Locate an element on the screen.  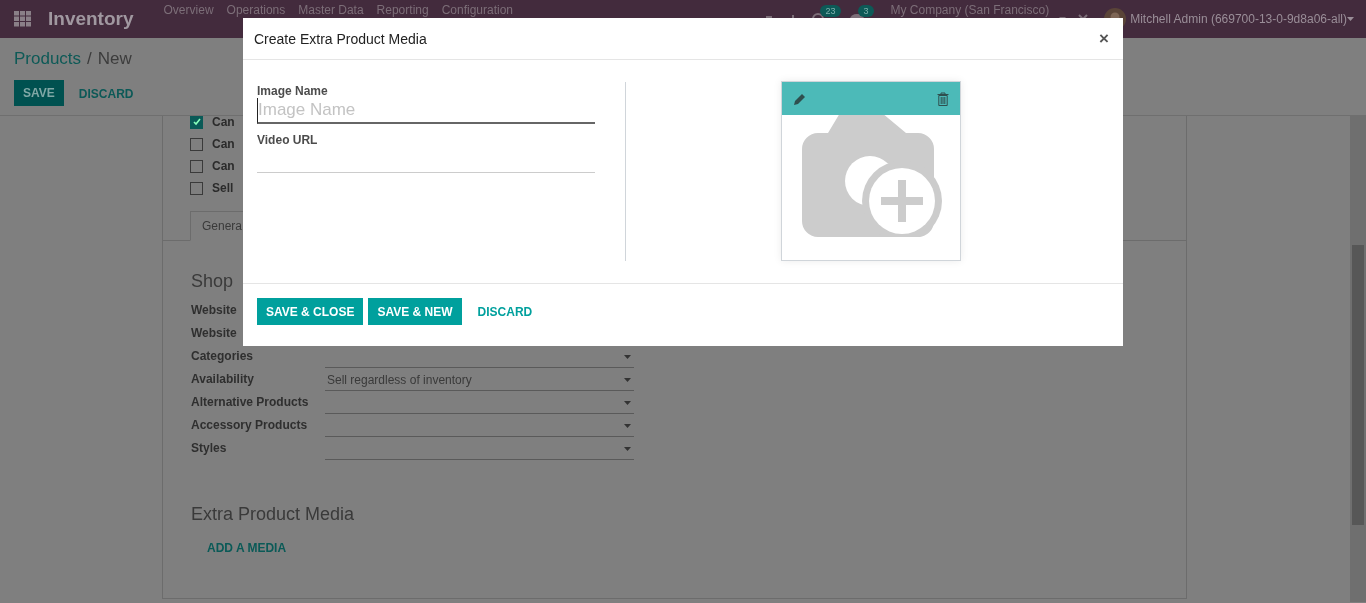
save-button: SAVE & NEW is located at coordinates (415, 311).